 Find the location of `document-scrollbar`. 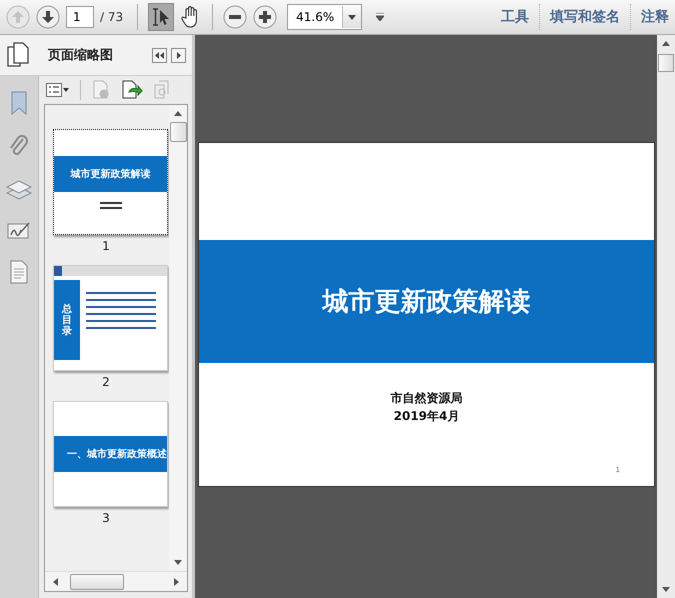

document-scrollbar is located at coordinates (666, 316).